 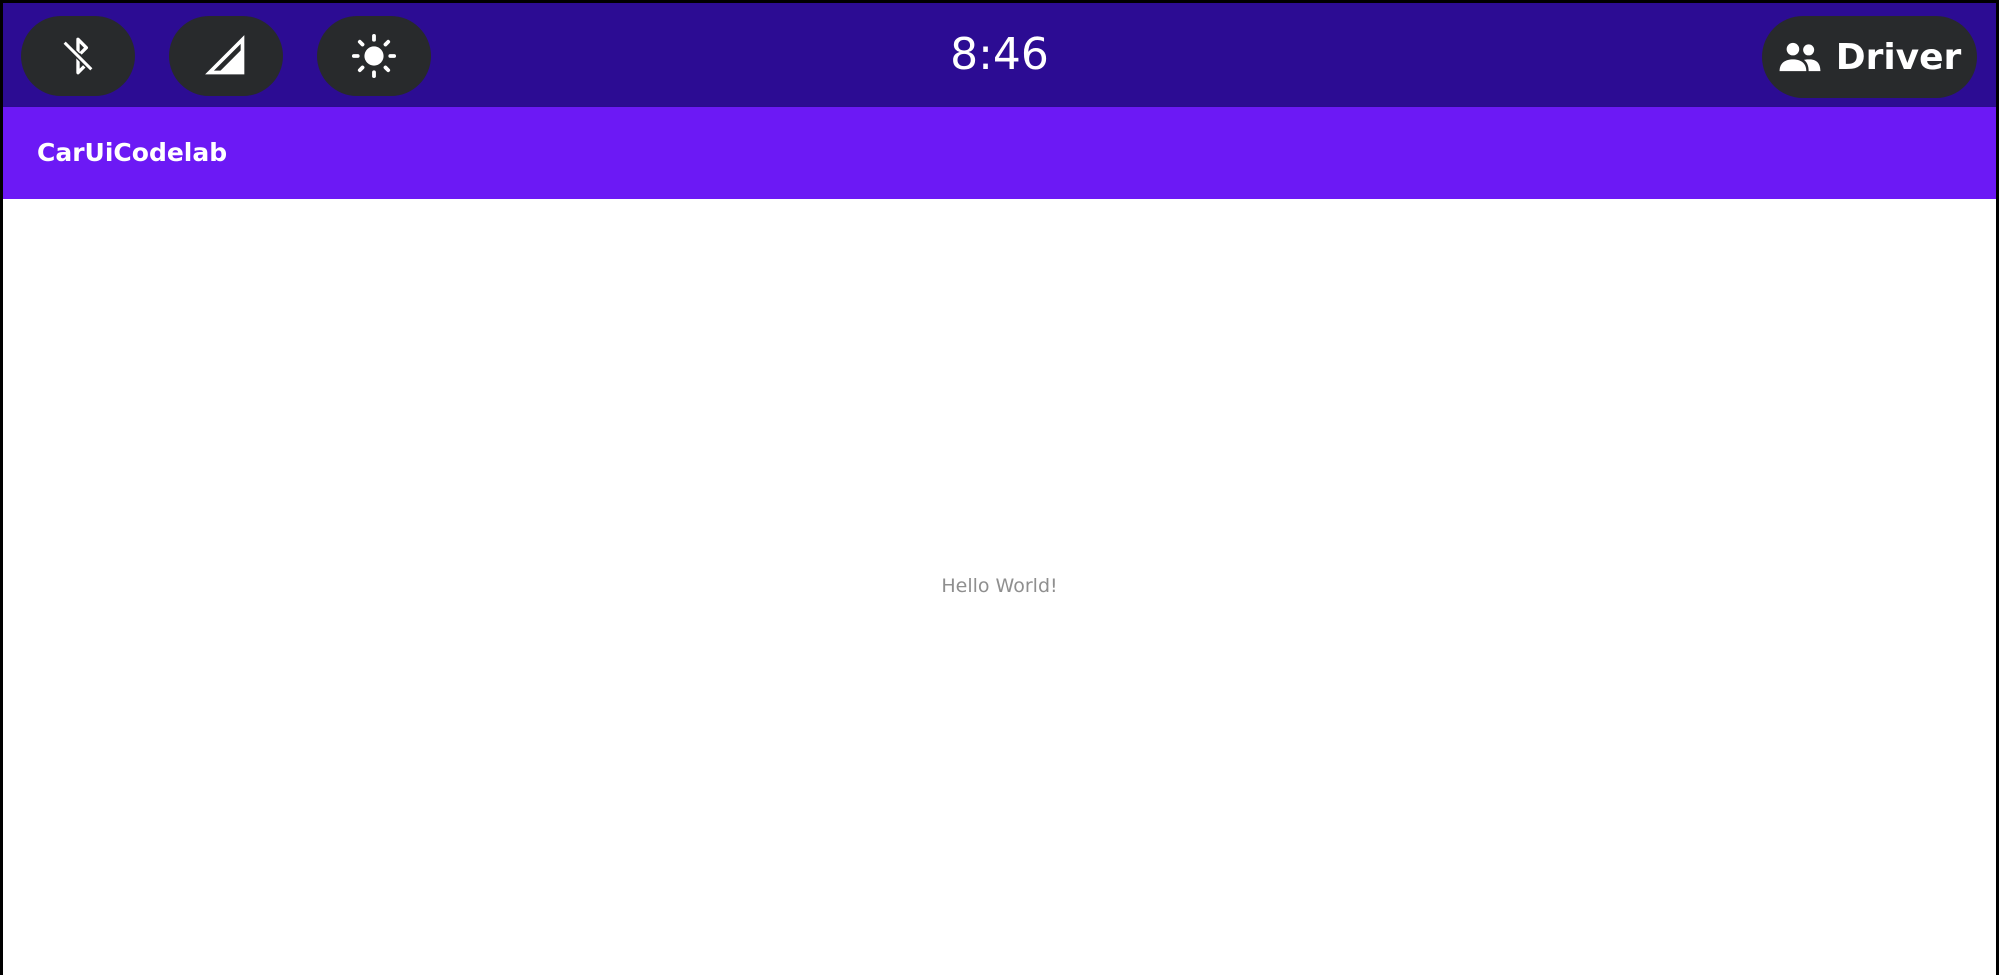 I want to click on status-bar-clock: 8:46, so click(x=999, y=54).